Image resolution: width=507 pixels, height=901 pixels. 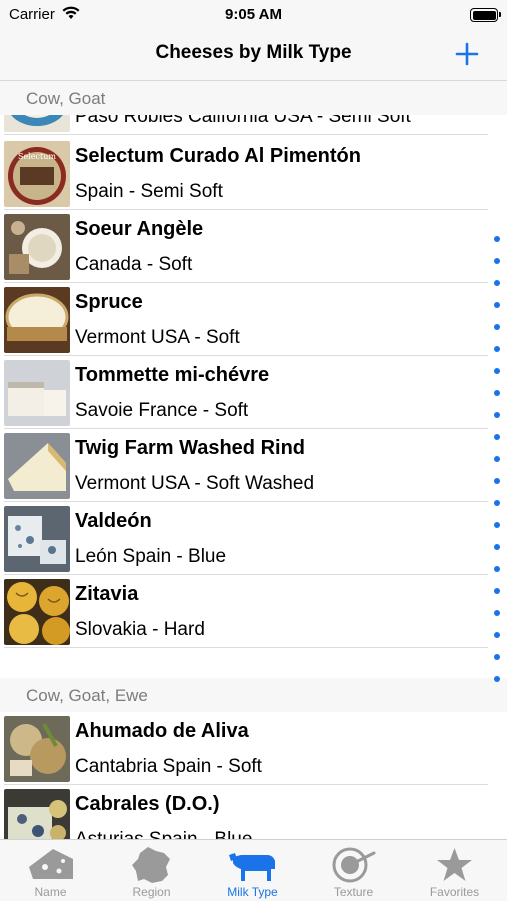 I want to click on navigation-bar: Cheeses by Milk Type, so click(x=253, y=55).